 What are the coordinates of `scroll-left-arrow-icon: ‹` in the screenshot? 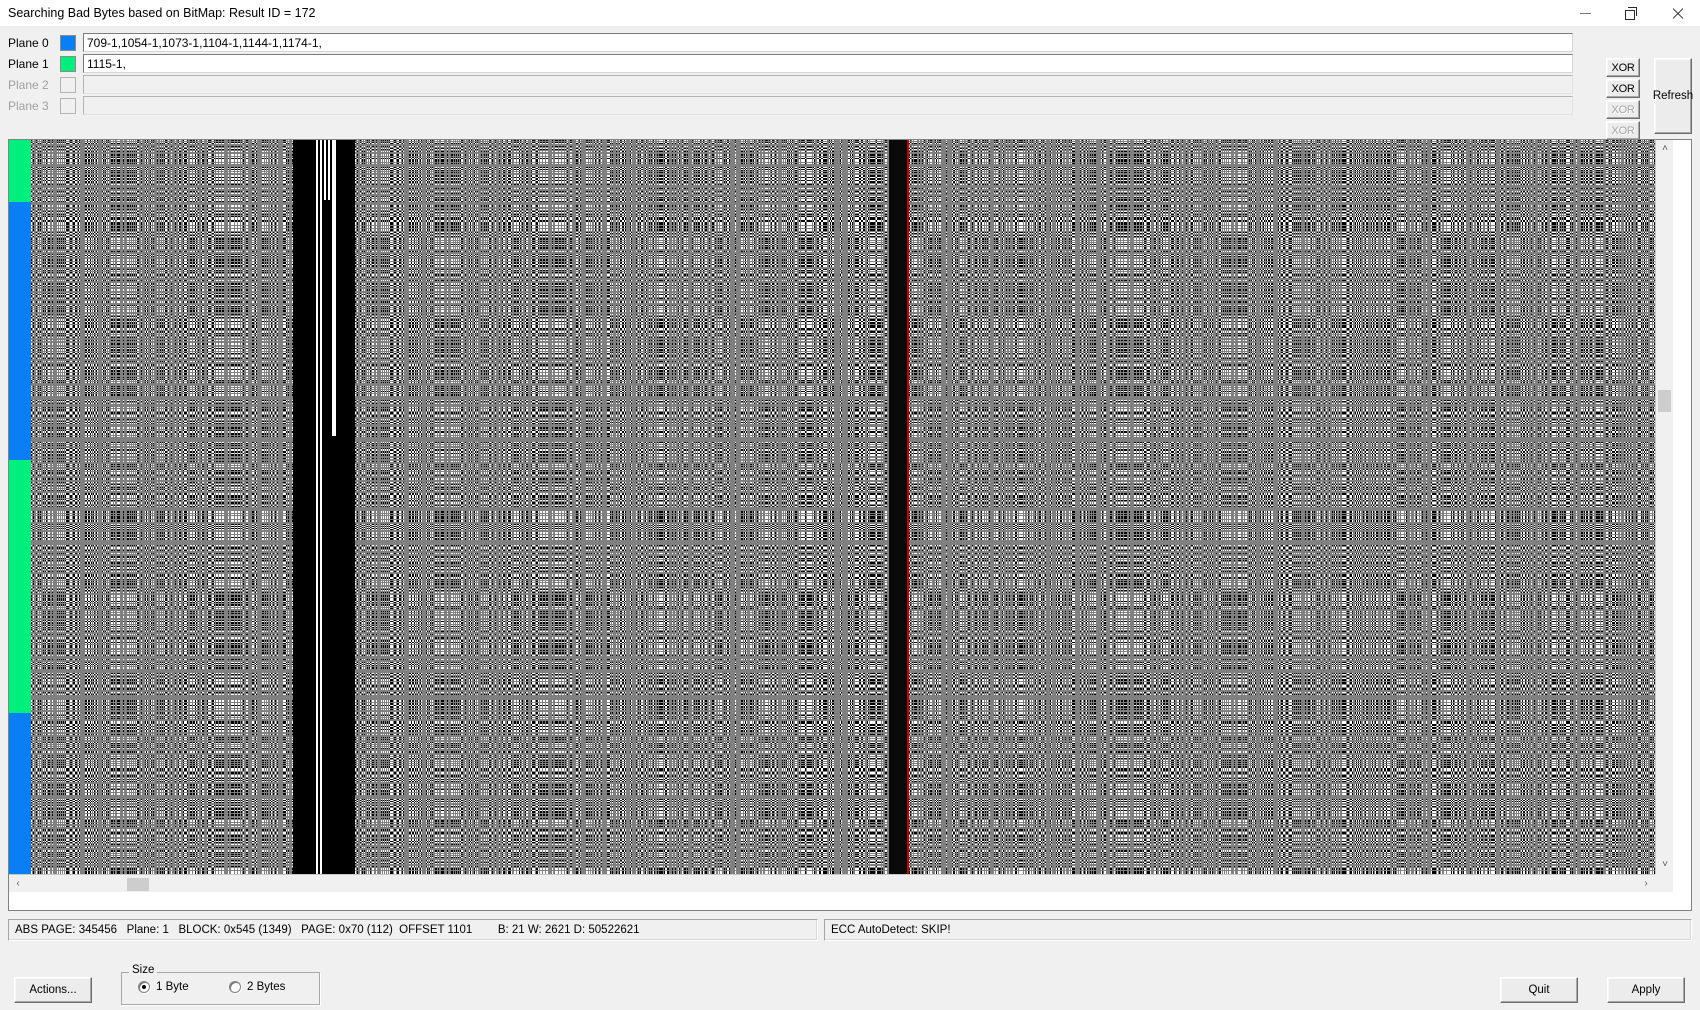 It's located at (18, 883).